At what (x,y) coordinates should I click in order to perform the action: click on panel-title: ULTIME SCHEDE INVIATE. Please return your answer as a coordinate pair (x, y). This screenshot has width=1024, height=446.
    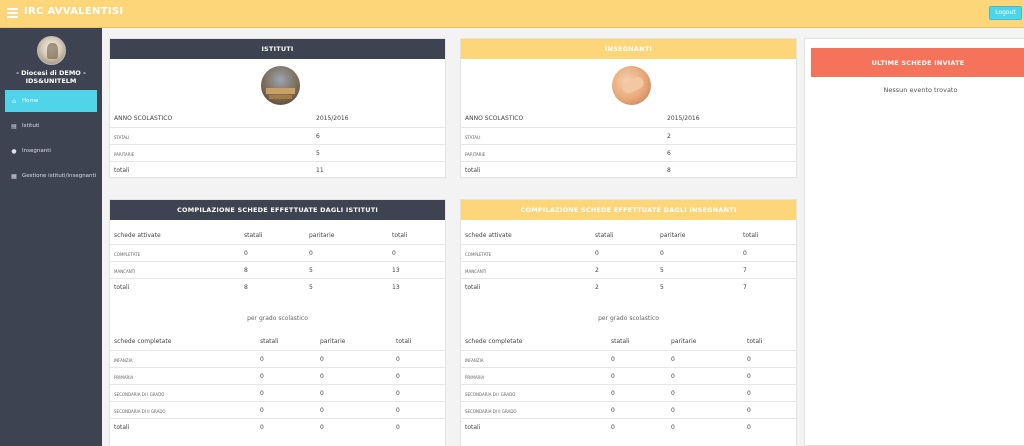
    Looking at the image, I should click on (917, 62).